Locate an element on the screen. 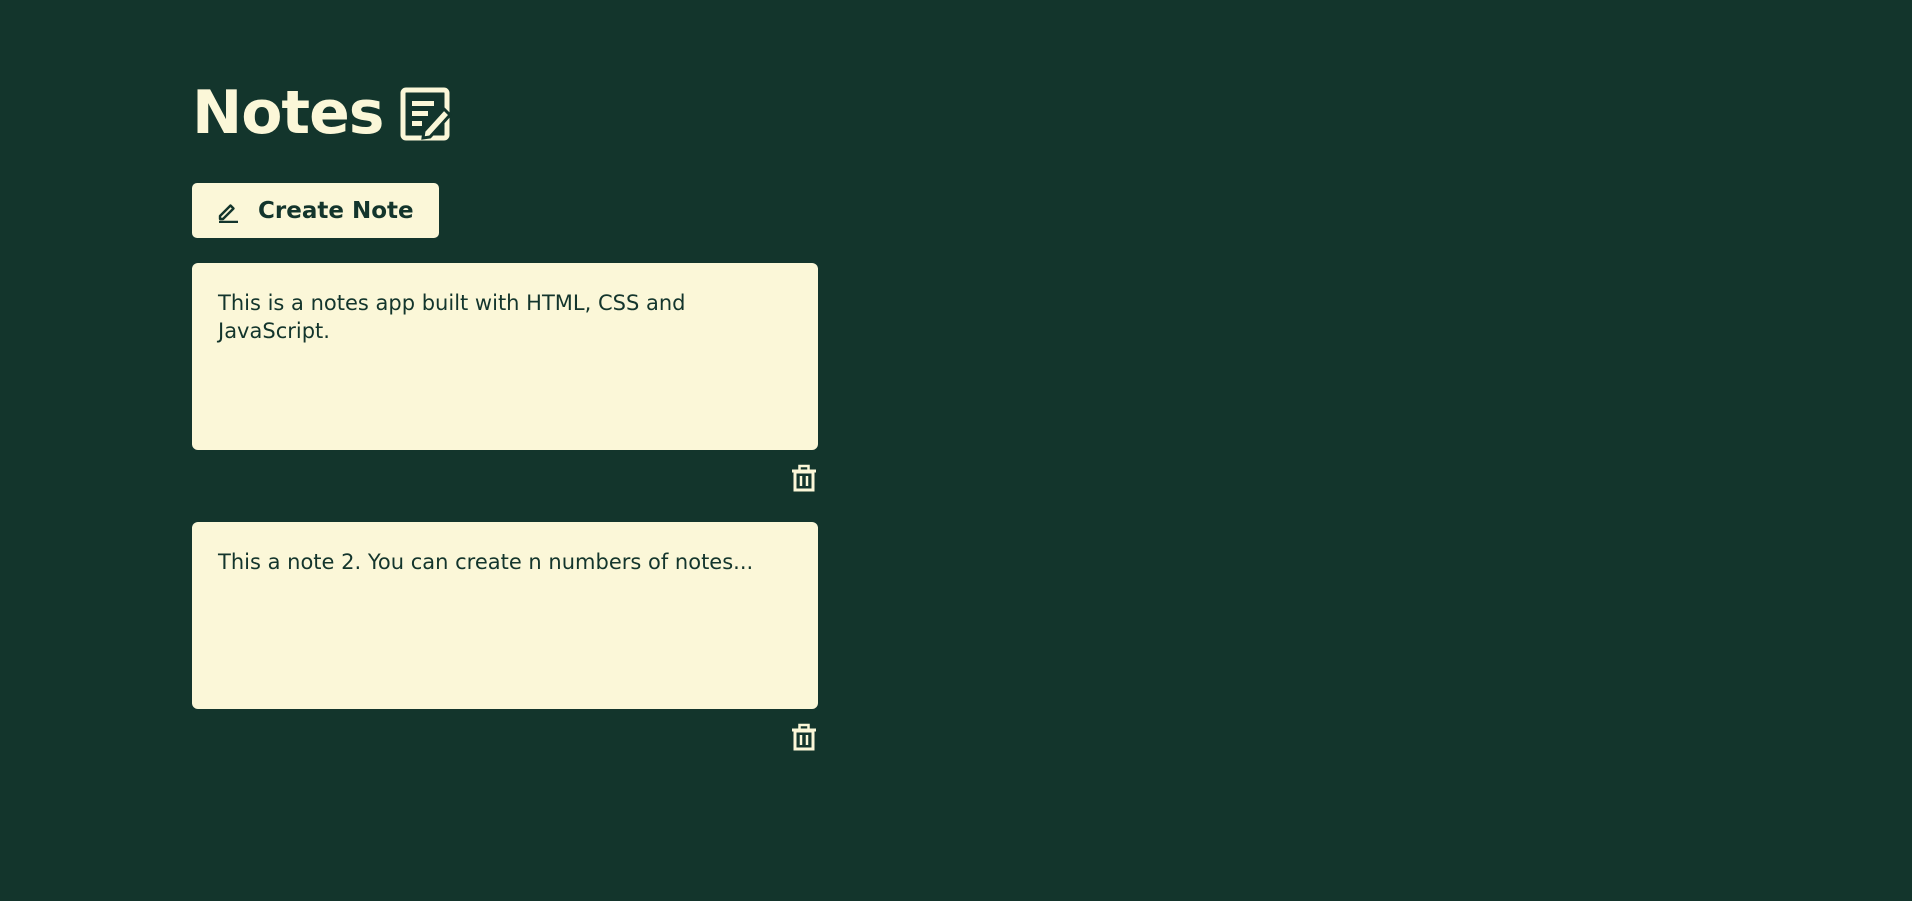 The image size is (1912, 901). create-note-label: Create Note is located at coordinates (336, 210).